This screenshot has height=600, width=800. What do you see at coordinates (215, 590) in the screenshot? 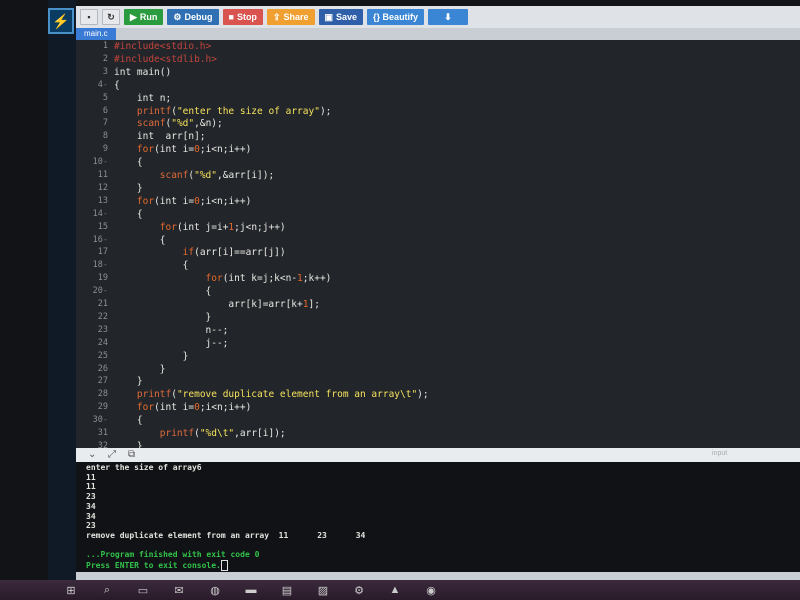
I see `browser-icon: ◍` at bounding box center [215, 590].